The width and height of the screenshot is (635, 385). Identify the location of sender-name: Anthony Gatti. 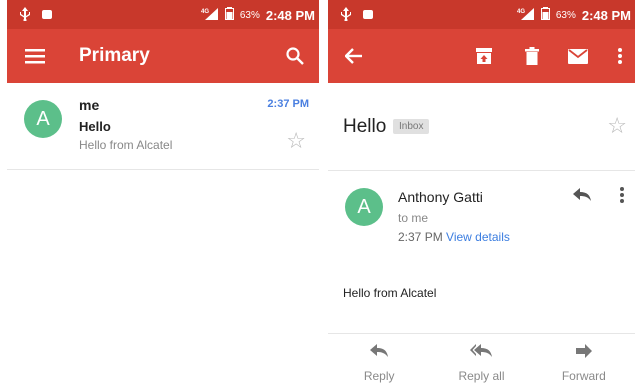
(440, 197).